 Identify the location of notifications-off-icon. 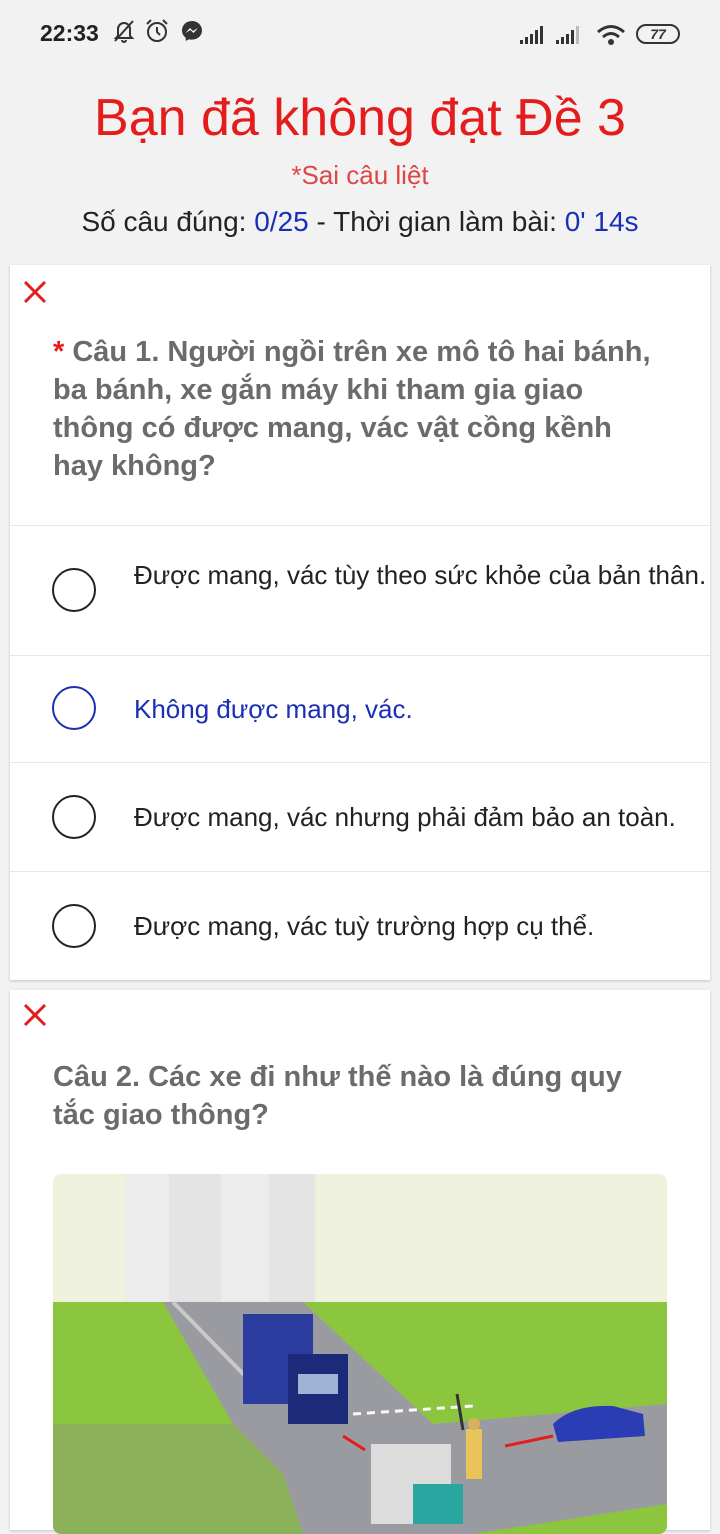
(124, 31).